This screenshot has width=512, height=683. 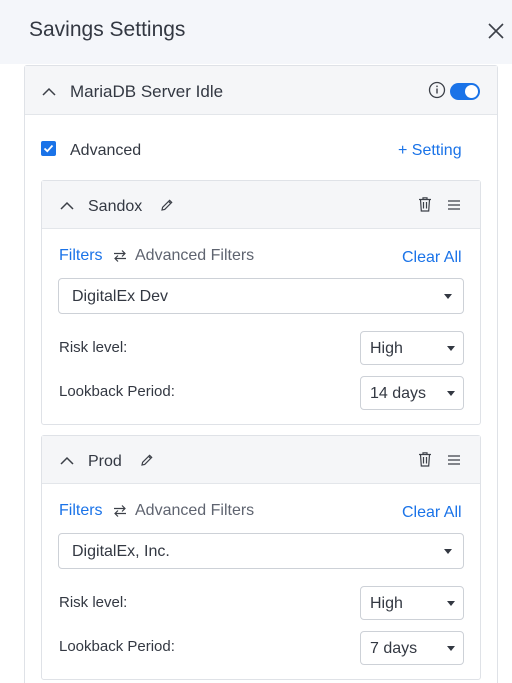 I want to click on close-icon, so click(x=496, y=31).